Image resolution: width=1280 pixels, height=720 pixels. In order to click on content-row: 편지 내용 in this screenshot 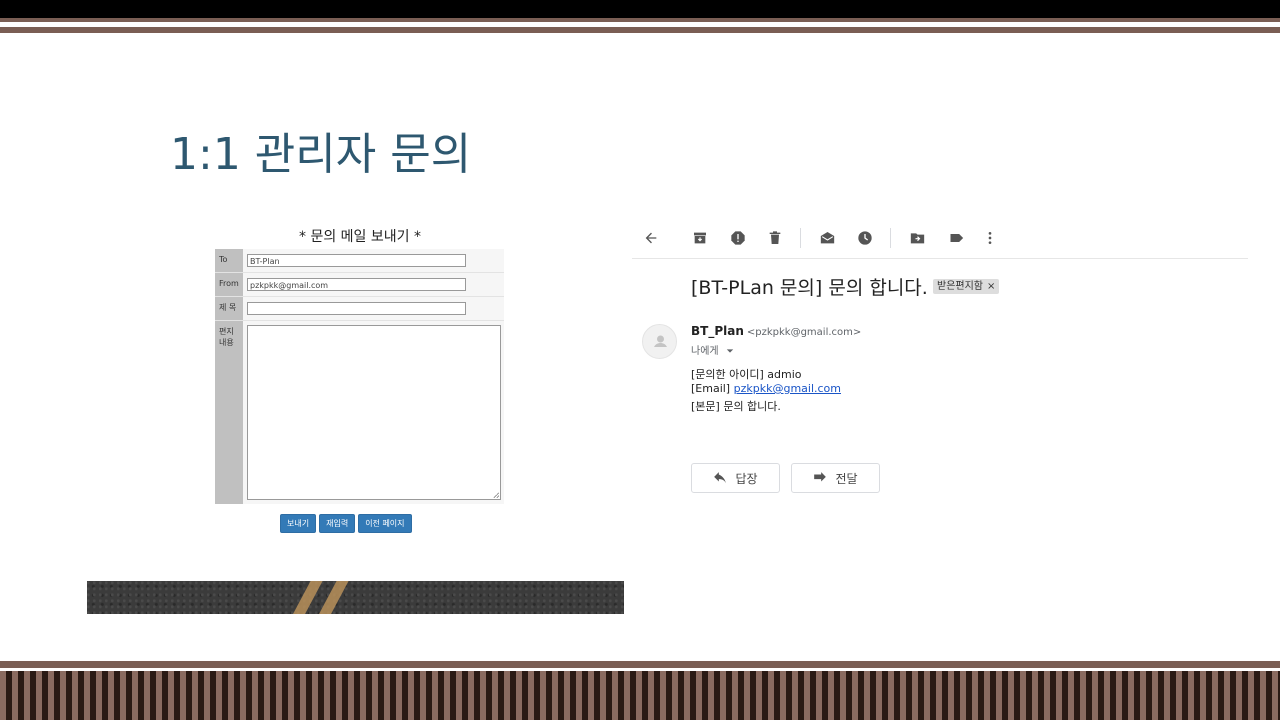, I will do `click(359, 412)`.